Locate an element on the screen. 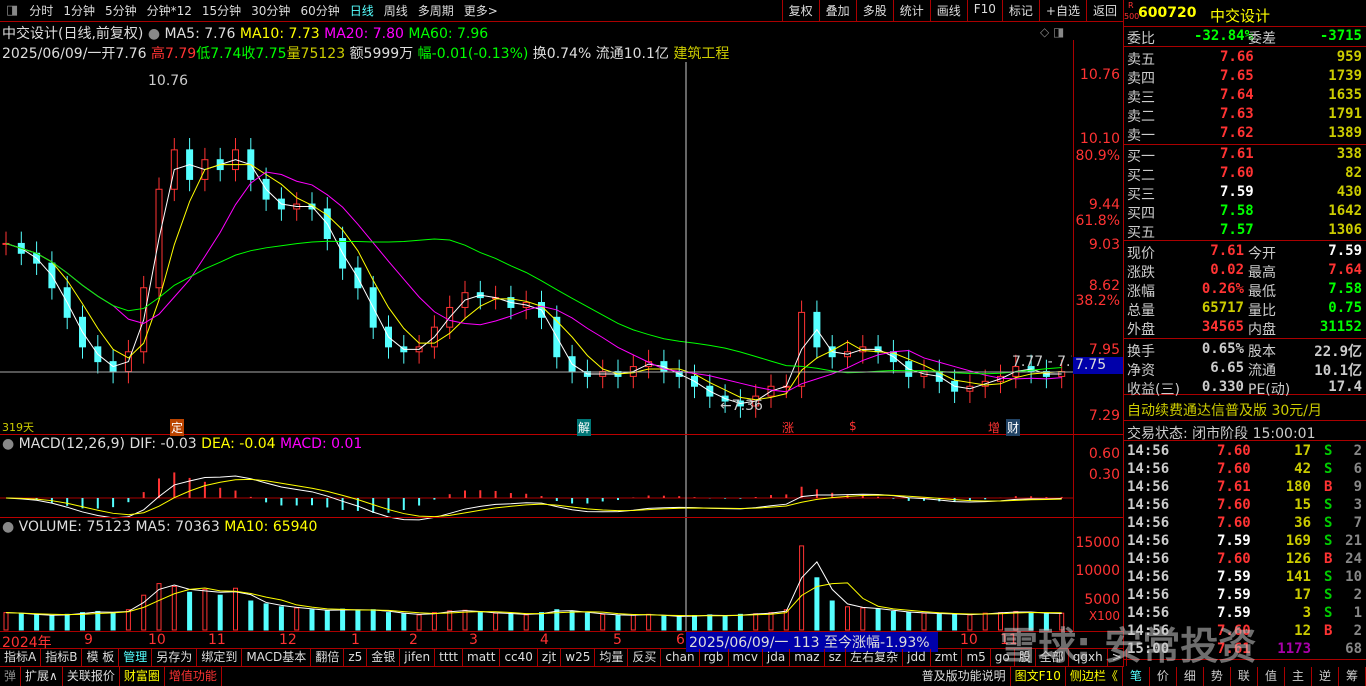 This screenshot has height=686, width=1366. marker-cai: 财 is located at coordinates (1013, 427).